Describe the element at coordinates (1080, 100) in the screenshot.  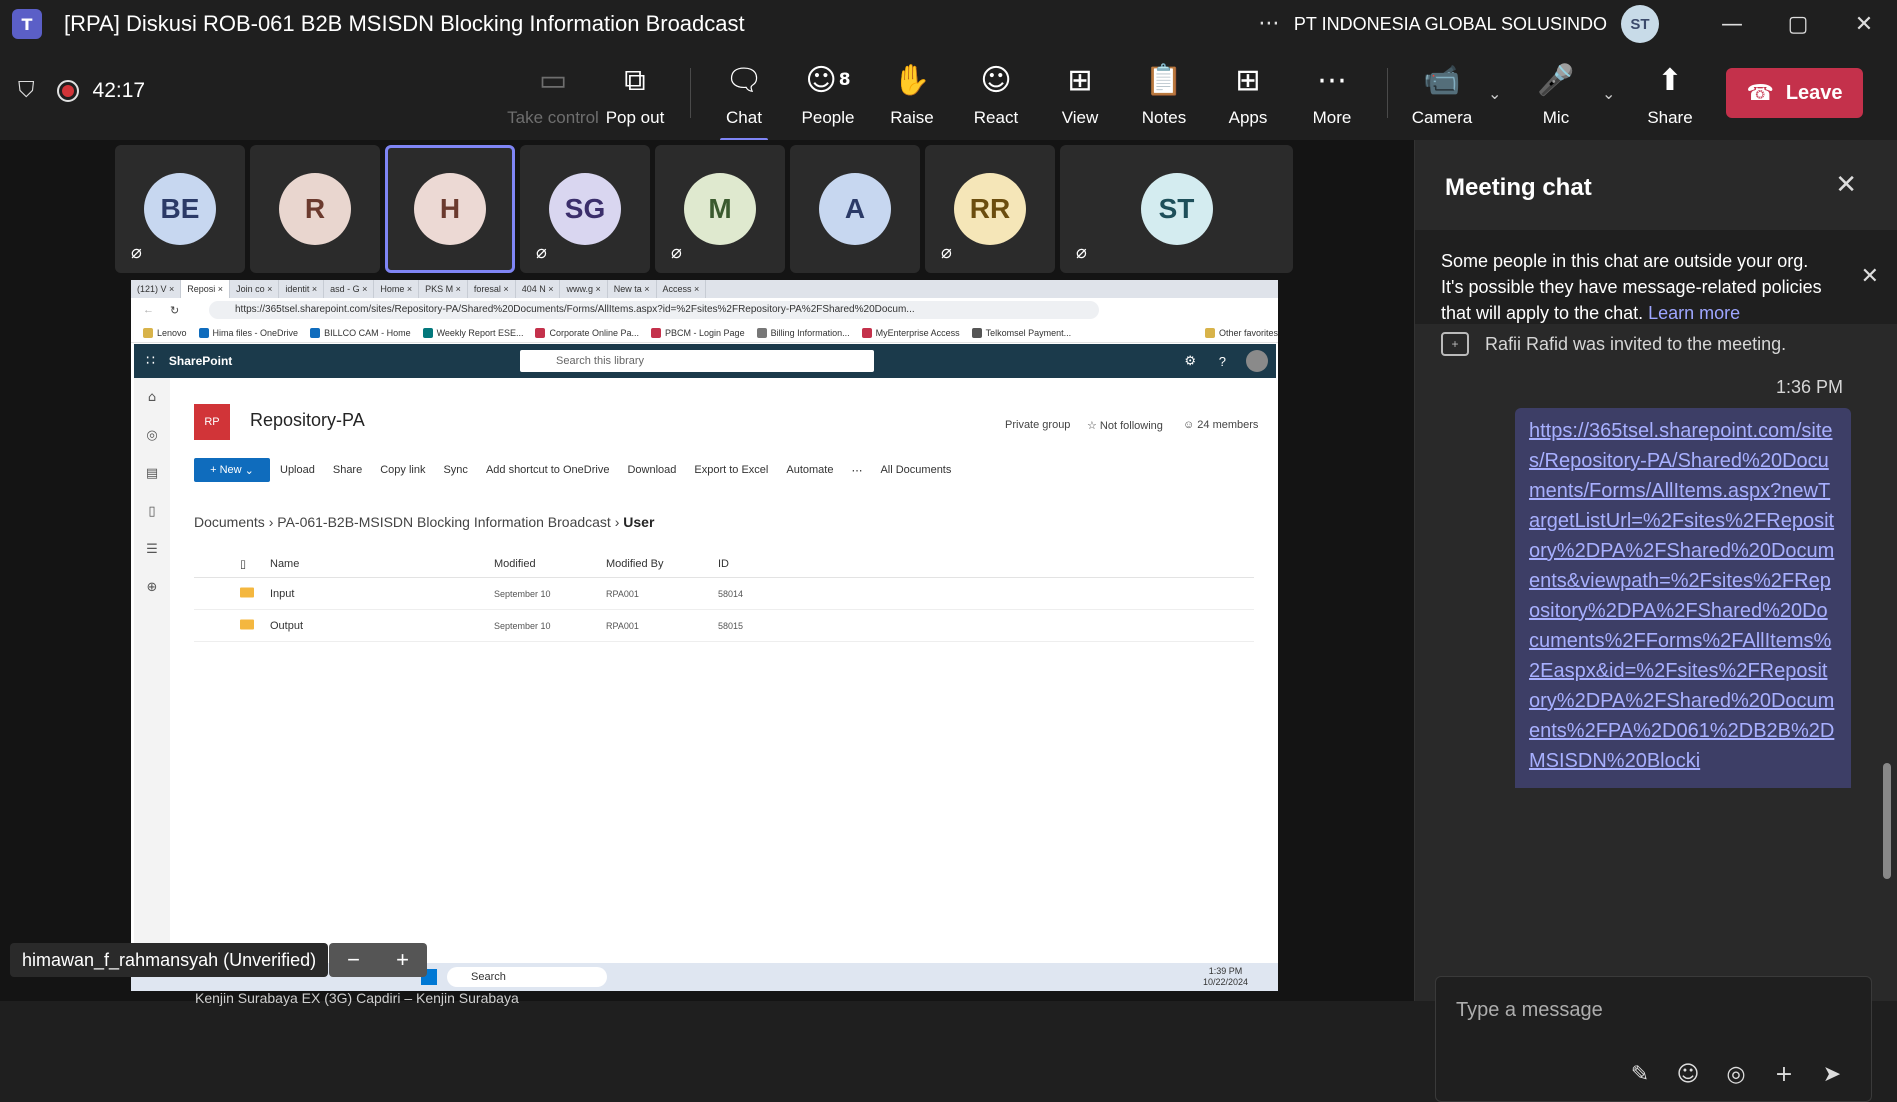
I see `view-button: ⊞ View` at that location.